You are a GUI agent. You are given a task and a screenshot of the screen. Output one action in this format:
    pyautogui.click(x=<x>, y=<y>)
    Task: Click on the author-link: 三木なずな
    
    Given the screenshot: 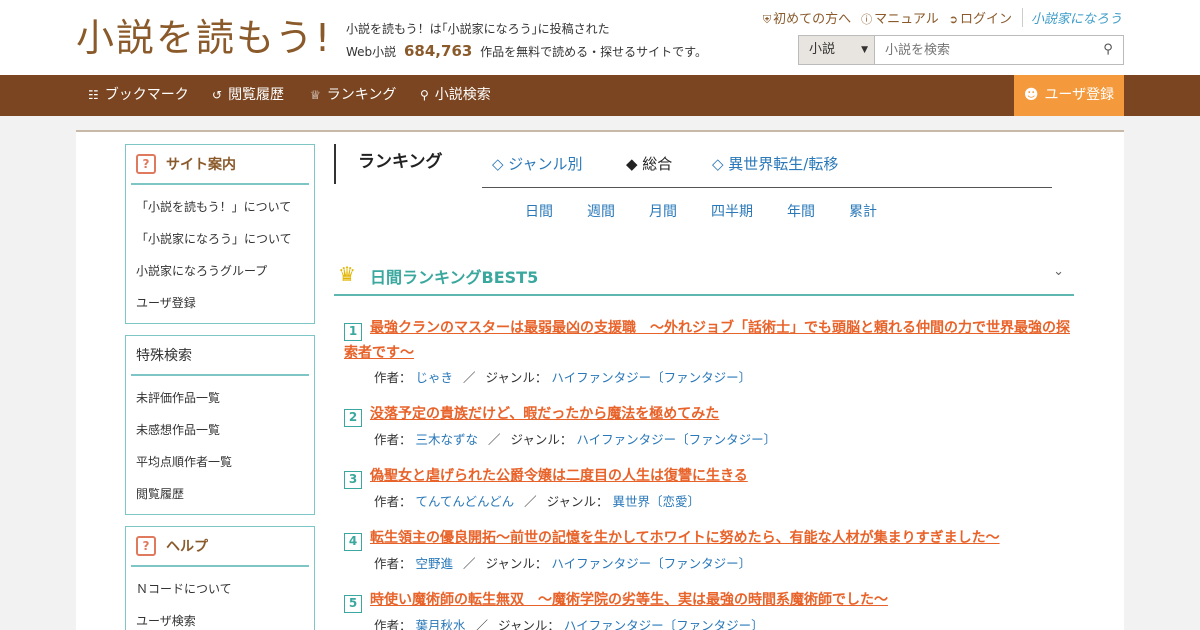 What is the action you would take?
    pyautogui.click(x=447, y=439)
    